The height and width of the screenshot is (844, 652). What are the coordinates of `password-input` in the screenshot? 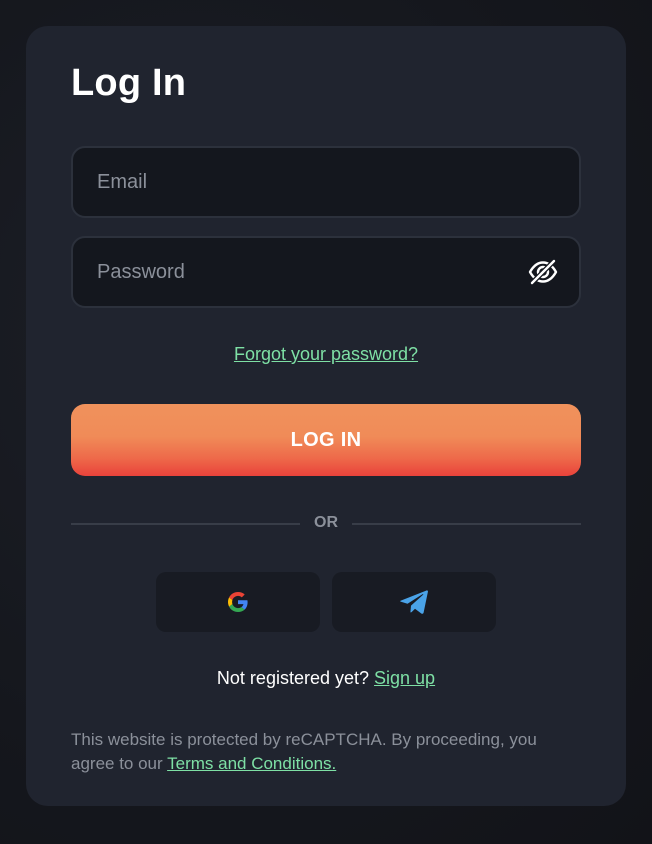 It's located at (326, 272).